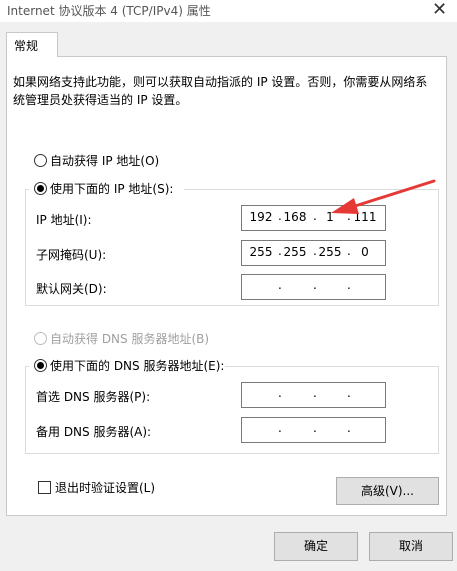  What do you see at coordinates (26, 46) in the screenshot?
I see `tab-general-label: 常规` at bounding box center [26, 46].